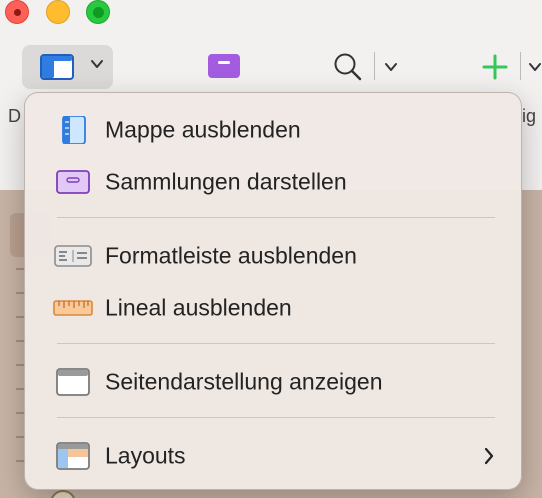 Image resolution: width=542 pixels, height=498 pixels. Describe the element at coordinates (348, 67) in the screenshot. I see `search-icon` at that location.